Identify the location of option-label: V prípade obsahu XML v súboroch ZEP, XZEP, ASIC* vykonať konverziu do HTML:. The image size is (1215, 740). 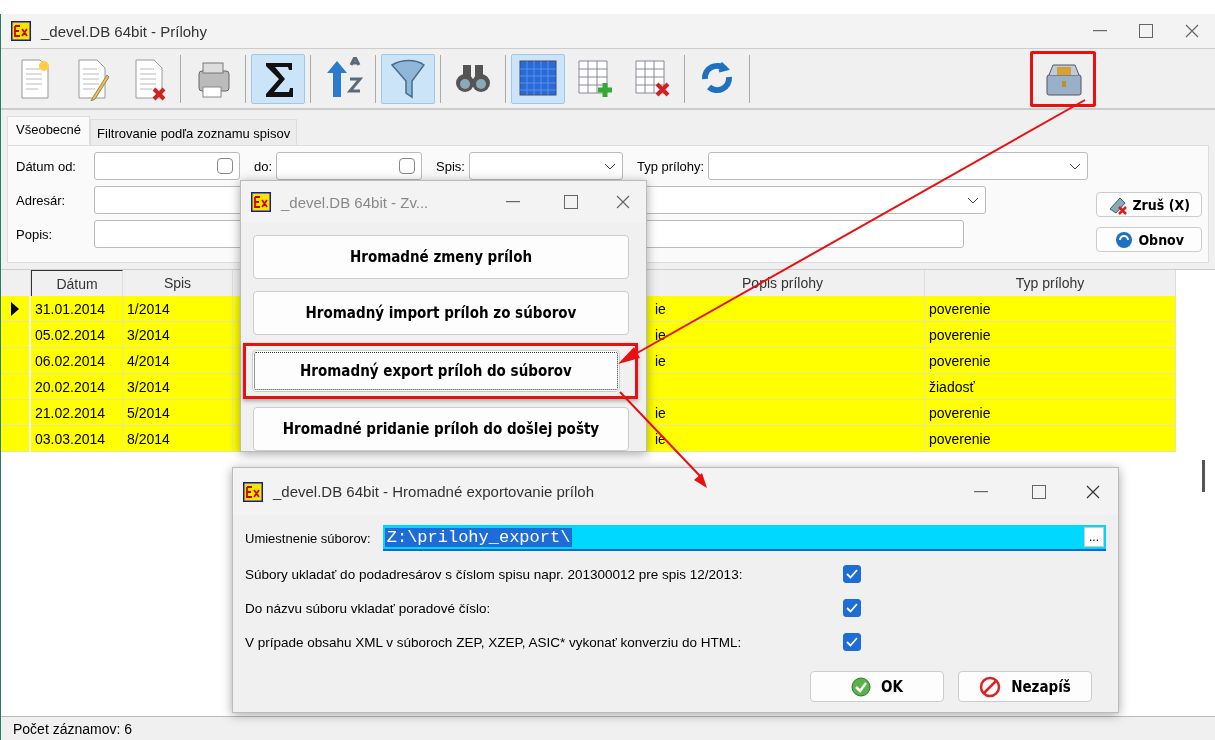
(494, 642).